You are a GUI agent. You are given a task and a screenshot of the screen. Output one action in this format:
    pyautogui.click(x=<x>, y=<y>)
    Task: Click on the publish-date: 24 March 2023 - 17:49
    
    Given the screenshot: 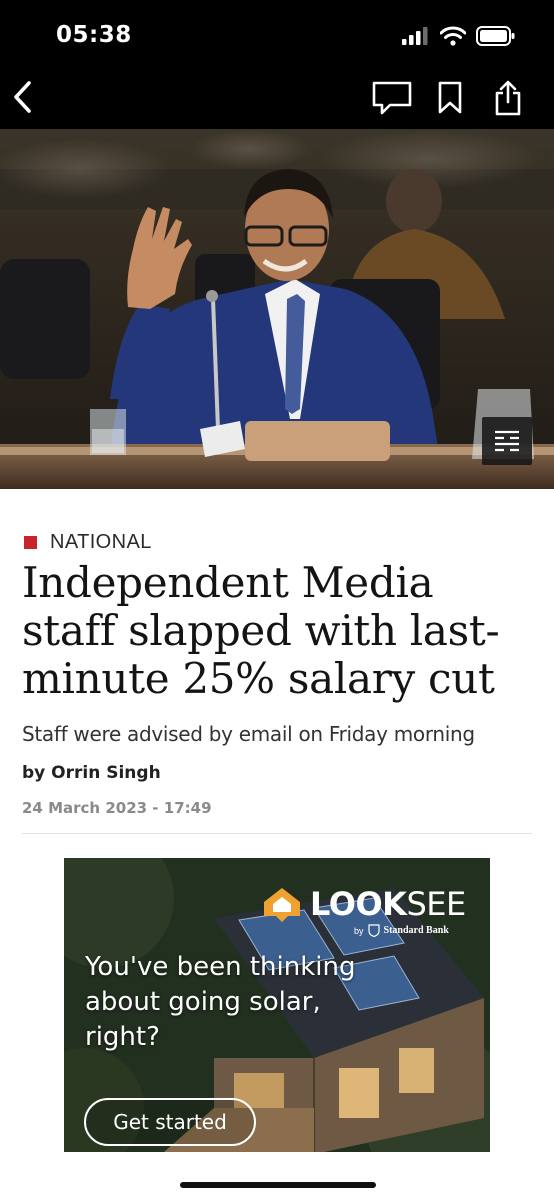 What is the action you would take?
    pyautogui.click(x=117, y=808)
    